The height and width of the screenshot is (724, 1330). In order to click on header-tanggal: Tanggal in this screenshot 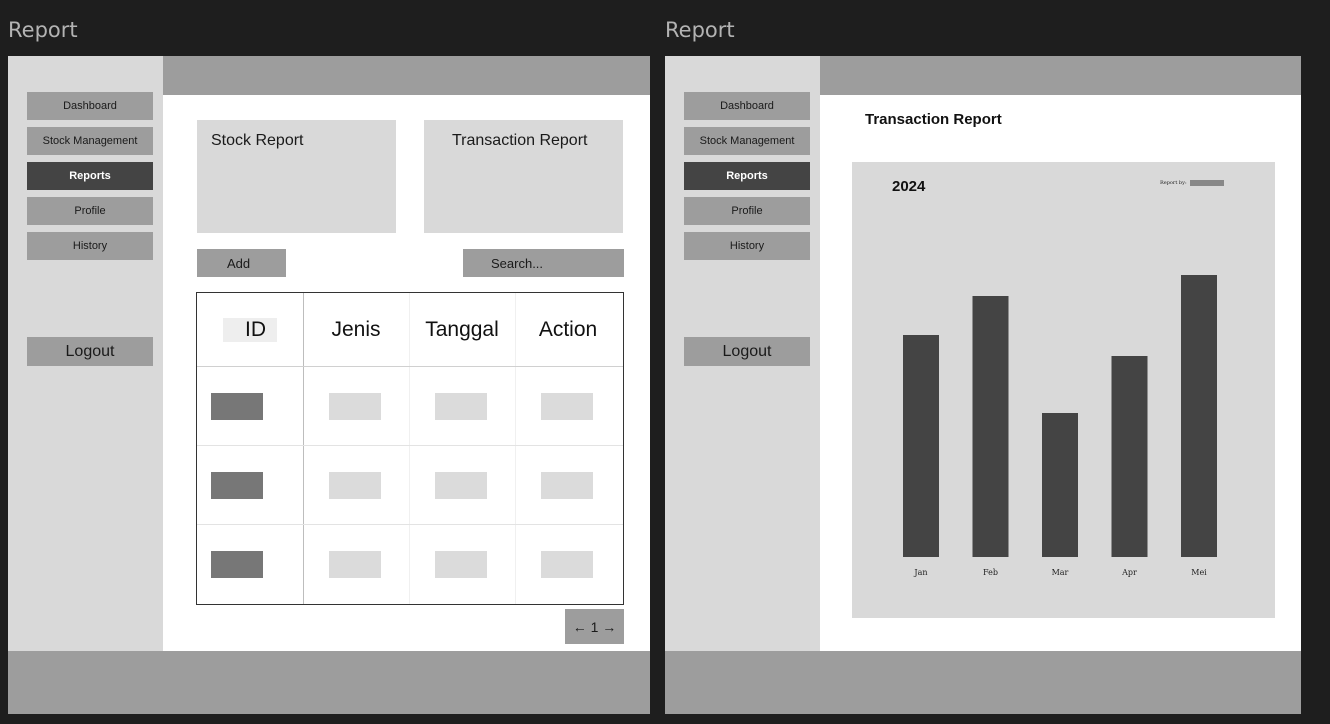, I will do `click(462, 329)`.